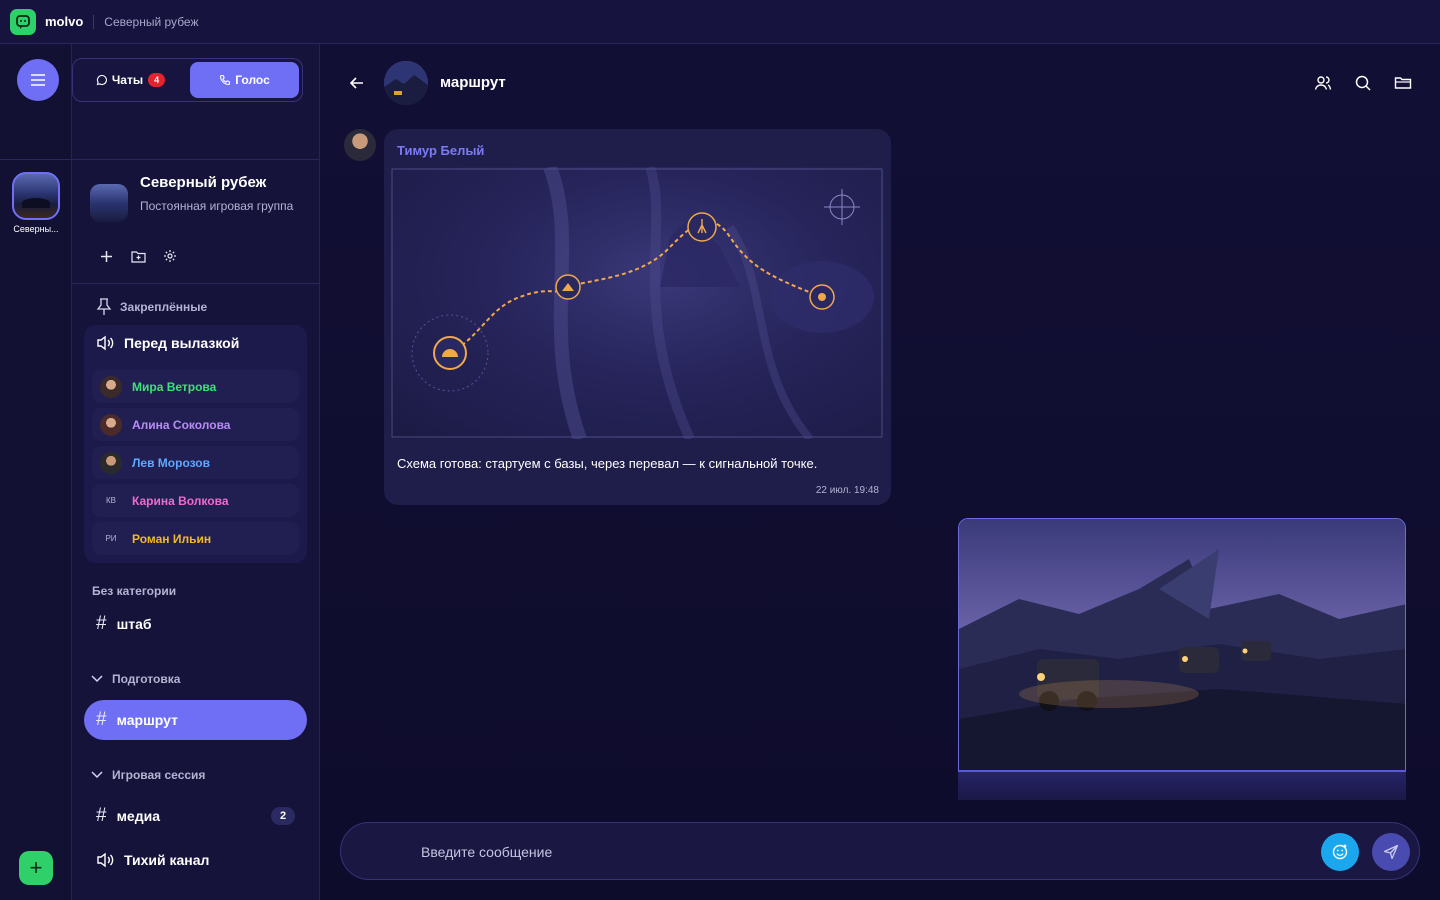 The width and height of the screenshot is (1440, 900). What do you see at coordinates (1182, 659) in the screenshot?
I see `attached-photo` at bounding box center [1182, 659].